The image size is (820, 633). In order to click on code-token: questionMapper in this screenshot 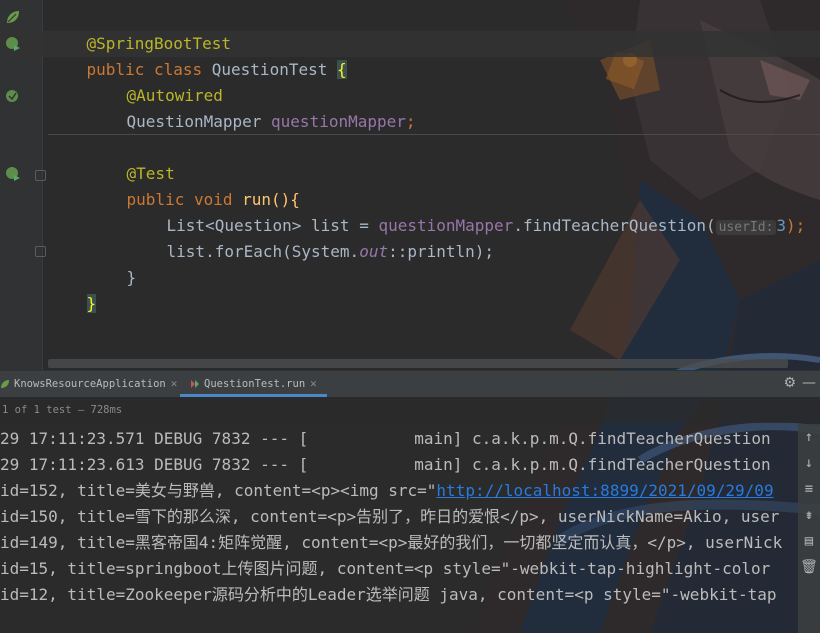, I will do `click(338, 121)`.